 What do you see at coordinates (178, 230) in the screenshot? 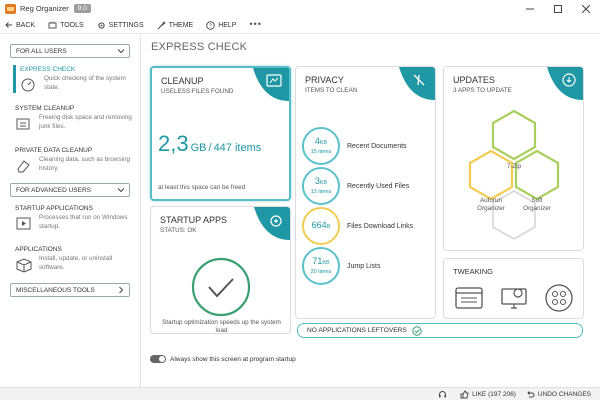
I see `startup-subtitle: STATUS: OK` at bounding box center [178, 230].